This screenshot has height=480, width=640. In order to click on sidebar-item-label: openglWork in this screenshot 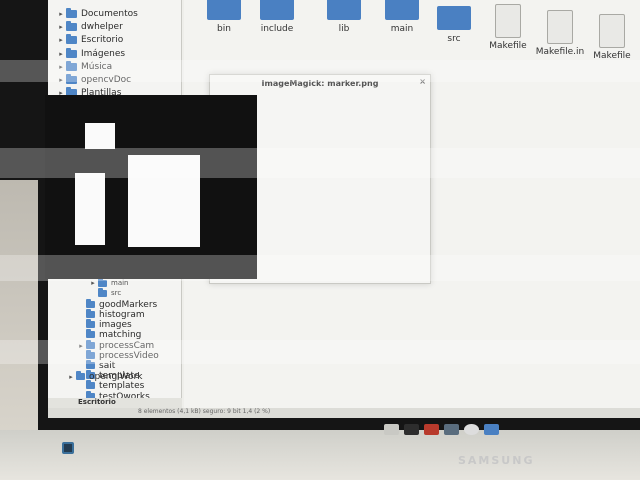, I will do `click(116, 376)`.